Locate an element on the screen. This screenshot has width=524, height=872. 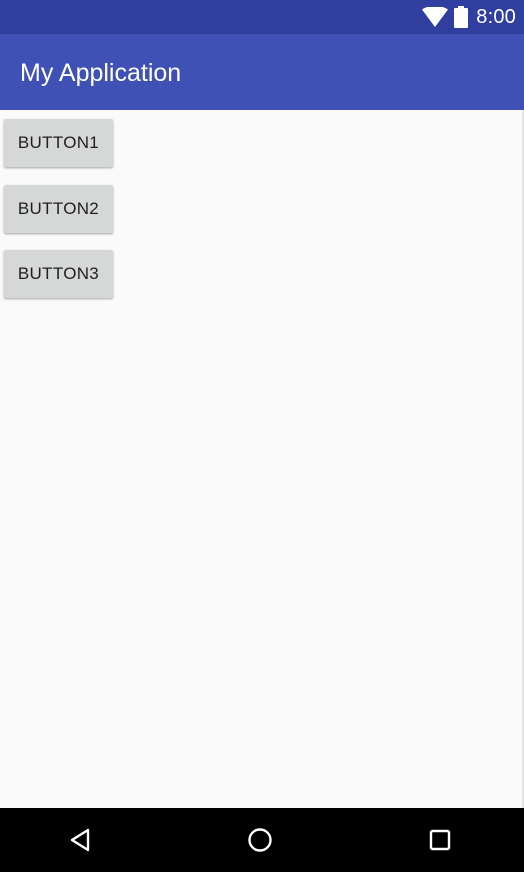
back-button is located at coordinates (80, 840).